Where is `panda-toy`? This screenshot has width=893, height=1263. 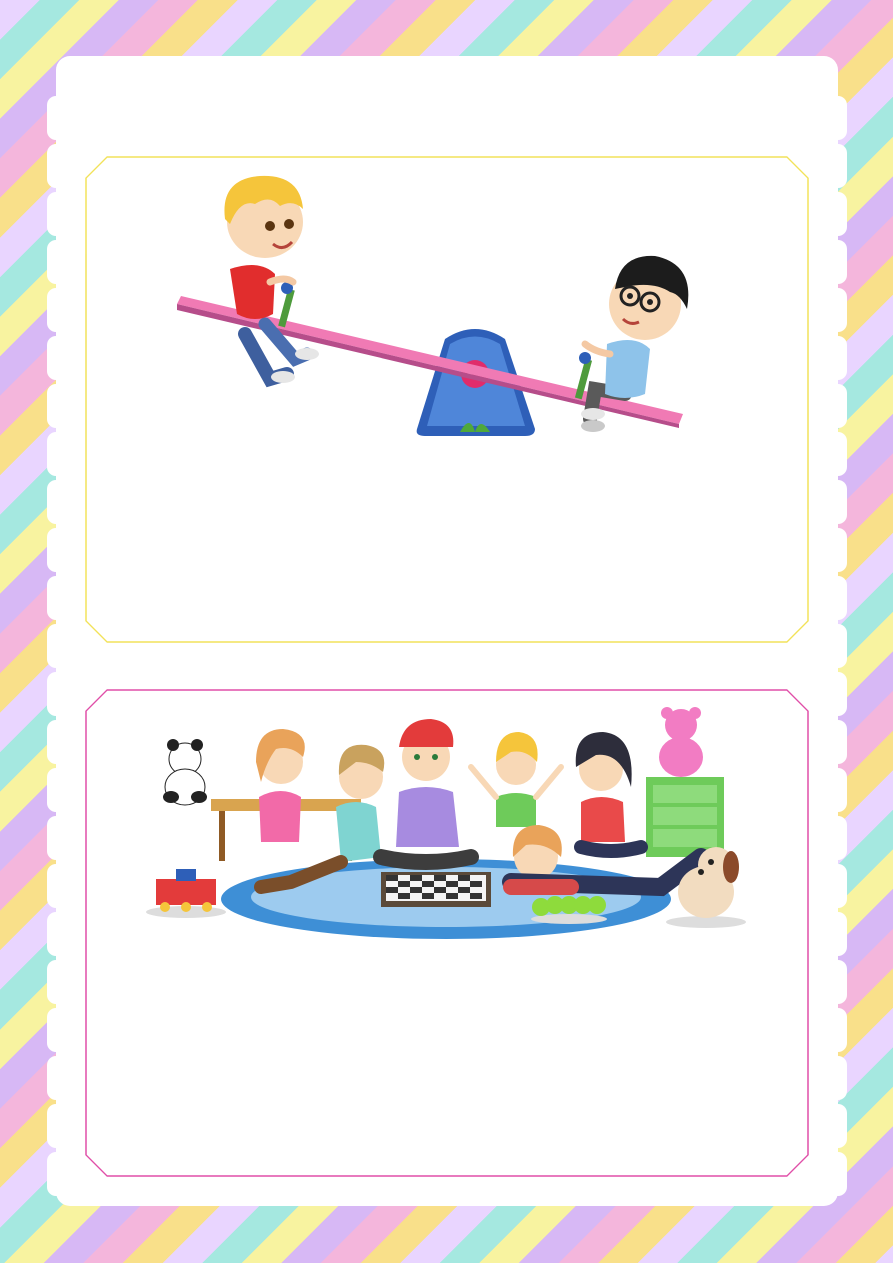
panda-toy is located at coordinates (185, 772).